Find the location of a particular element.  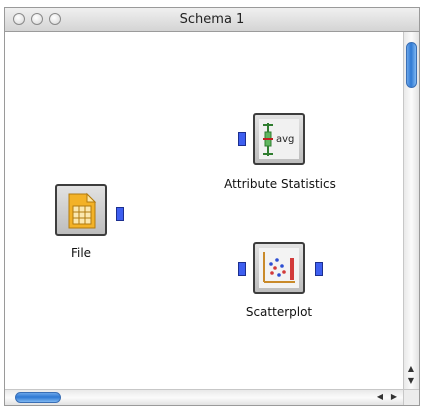

scroll-up-arrow-icon: ▲ is located at coordinates (411, 369).